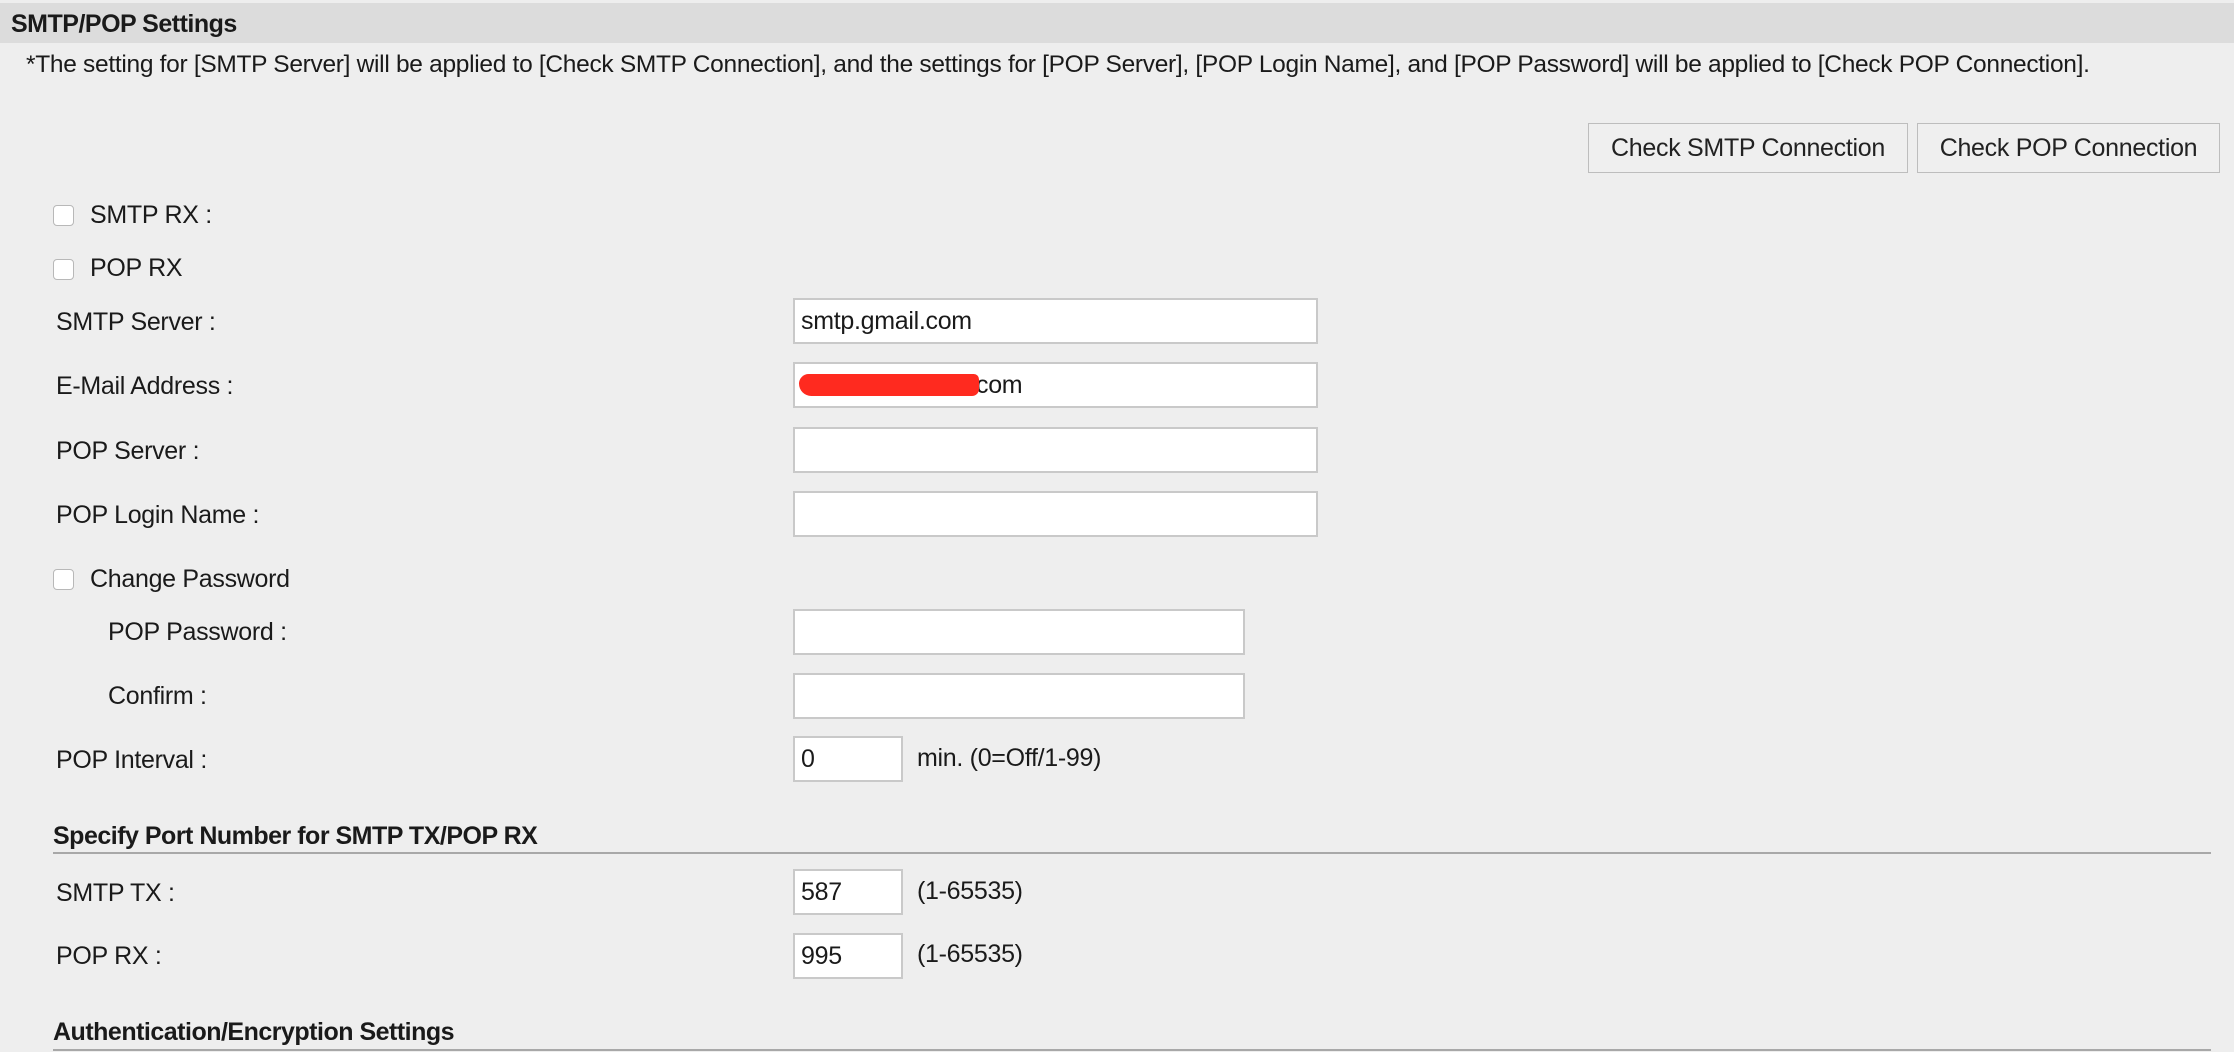  Describe the element at coordinates (136, 268) in the screenshot. I see `pop-rx-label: POP RX` at that location.